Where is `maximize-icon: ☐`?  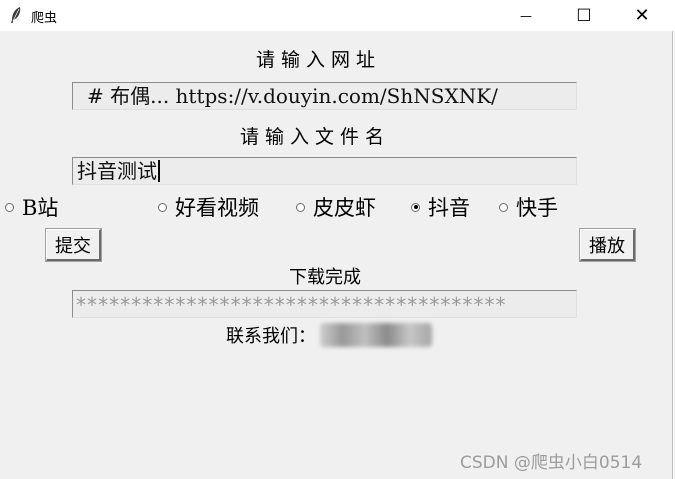 maximize-icon: ☐ is located at coordinates (584, 15).